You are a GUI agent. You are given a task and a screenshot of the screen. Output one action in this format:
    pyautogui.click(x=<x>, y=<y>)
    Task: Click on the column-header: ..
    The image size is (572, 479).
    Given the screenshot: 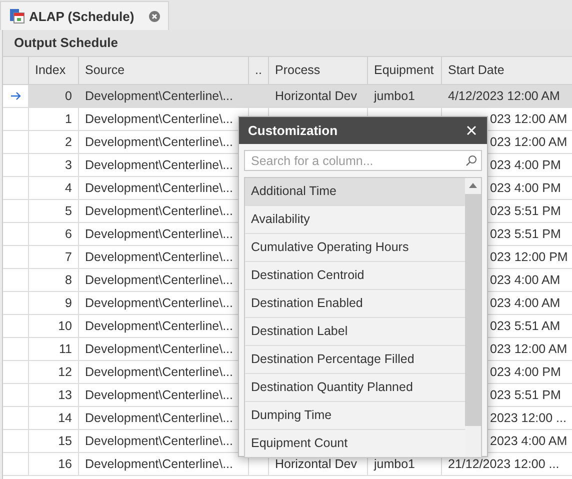 What is the action you would take?
    pyautogui.click(x=258, y=70)
    